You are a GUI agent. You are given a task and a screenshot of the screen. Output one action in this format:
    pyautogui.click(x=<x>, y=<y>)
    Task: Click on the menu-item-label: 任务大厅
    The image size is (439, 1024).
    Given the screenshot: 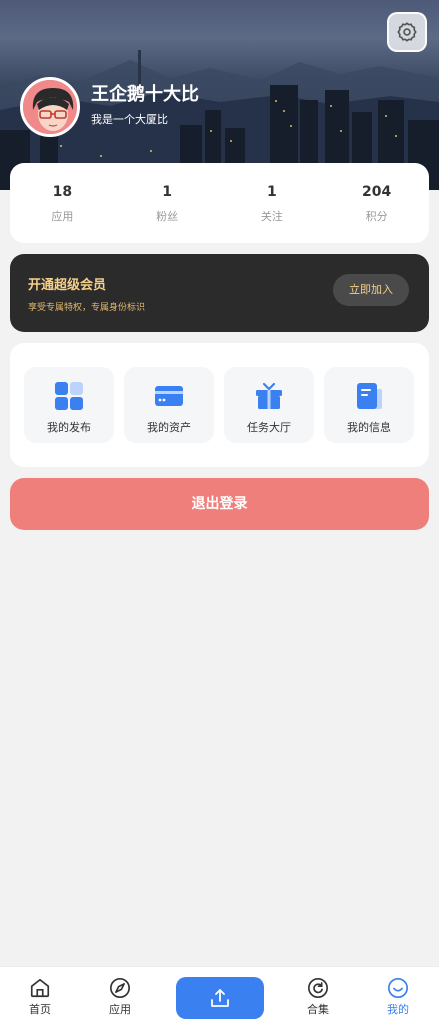 What is the action you would take?
    pyautogui.click(x=269, y=427)
    